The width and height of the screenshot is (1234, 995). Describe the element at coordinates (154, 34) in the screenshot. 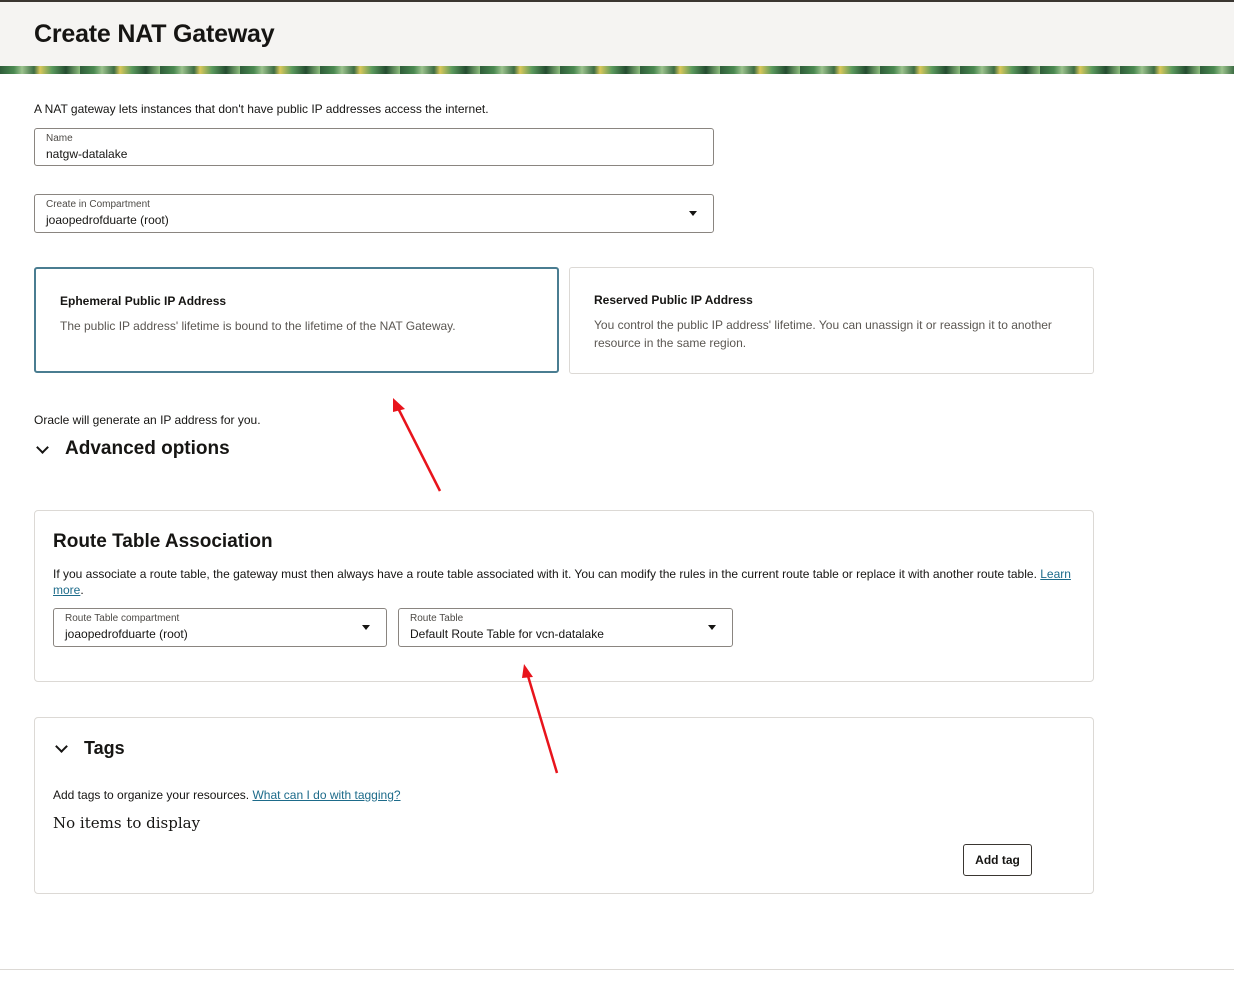

I see `page-title: Create NAT Gateway` at that location.